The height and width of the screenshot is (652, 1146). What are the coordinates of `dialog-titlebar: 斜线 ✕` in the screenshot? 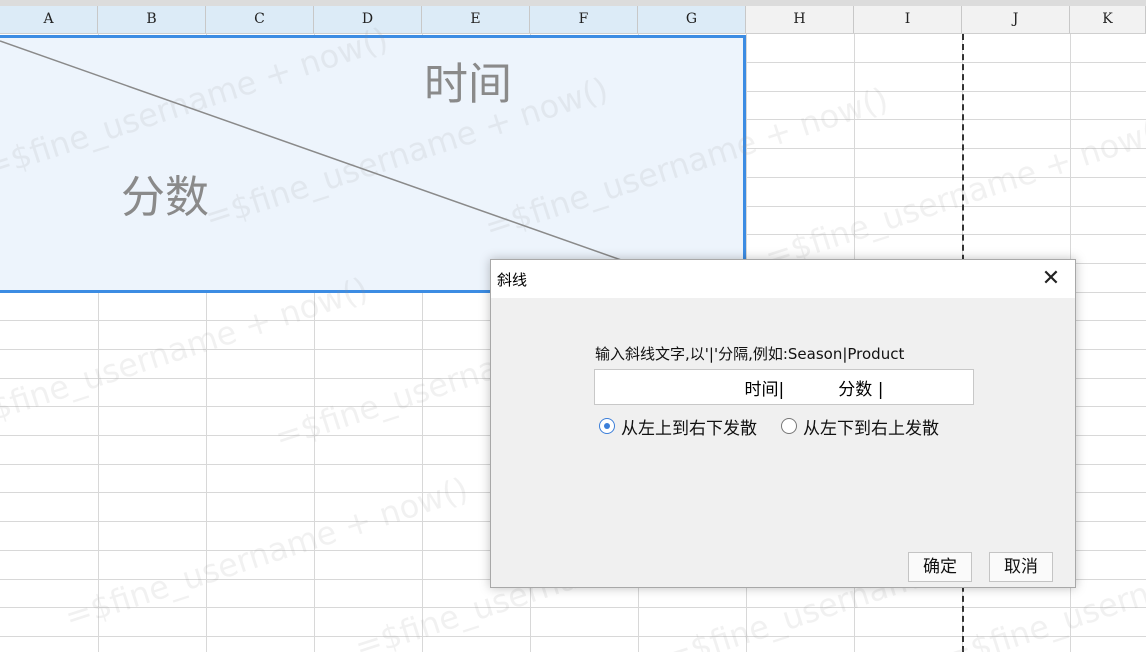 It's located at (783, 279).